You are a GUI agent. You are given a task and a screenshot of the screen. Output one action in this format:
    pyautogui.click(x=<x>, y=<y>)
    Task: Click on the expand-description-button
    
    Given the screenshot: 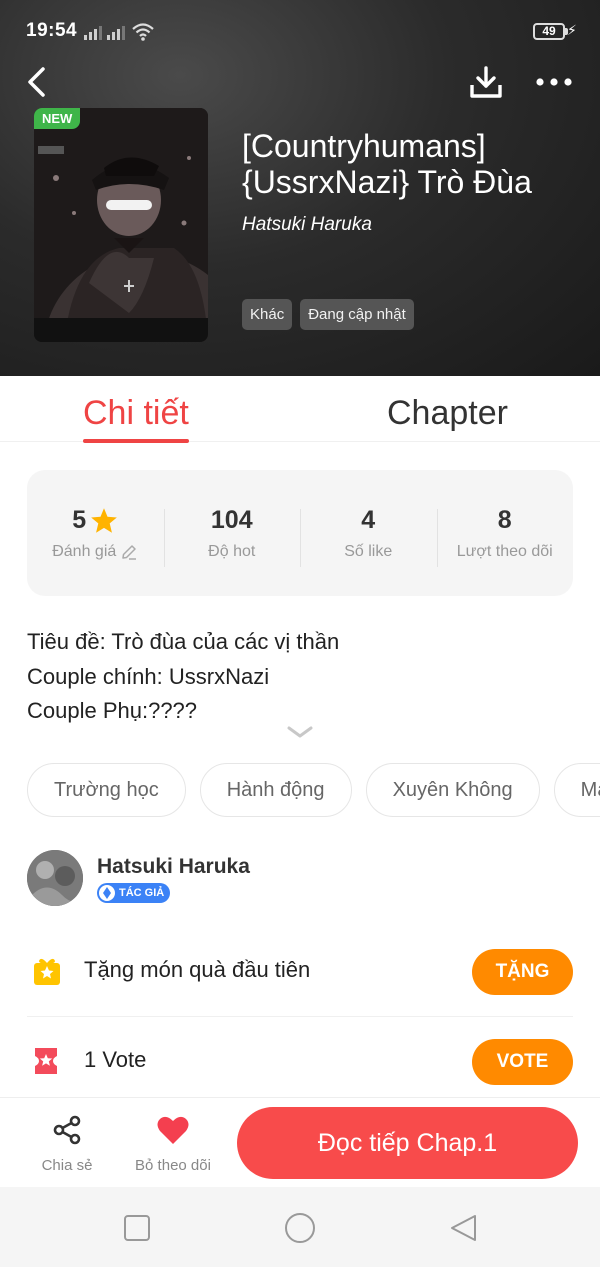 What is the action you would take?
    pyautogui.click(x=300, y=734)
    